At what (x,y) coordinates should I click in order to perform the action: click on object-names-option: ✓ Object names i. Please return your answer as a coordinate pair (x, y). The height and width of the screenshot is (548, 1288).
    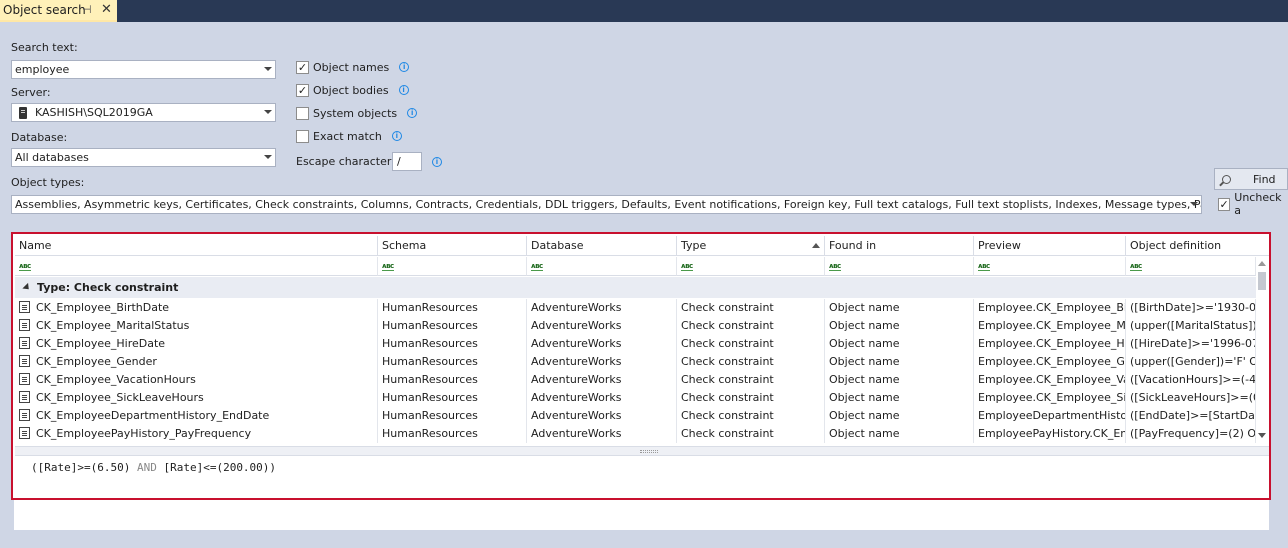
    Looking at the image, I should click on (353, 67).